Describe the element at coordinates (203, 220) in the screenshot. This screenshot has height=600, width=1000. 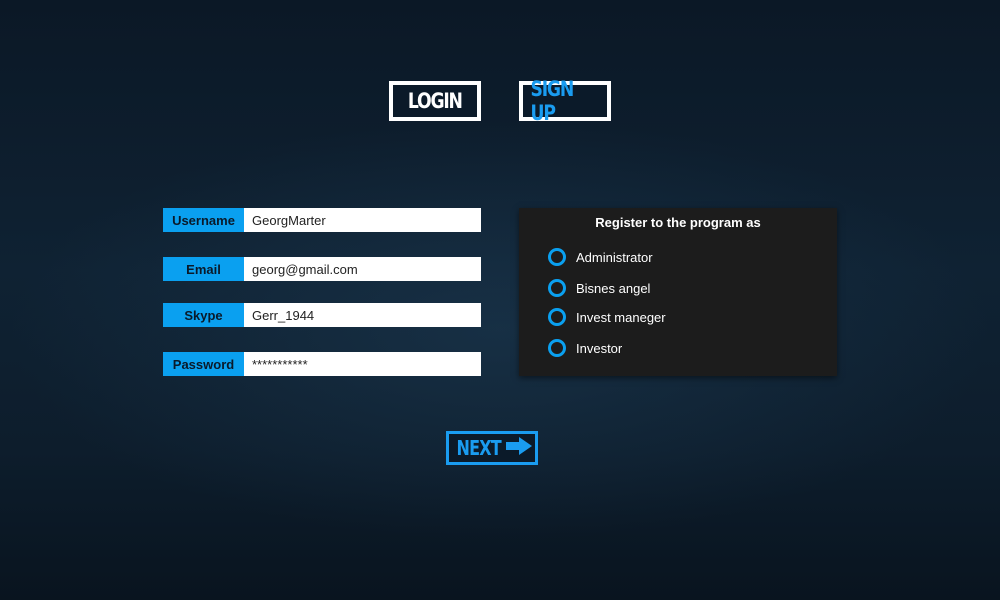
I see `username-label: Username` at that location.